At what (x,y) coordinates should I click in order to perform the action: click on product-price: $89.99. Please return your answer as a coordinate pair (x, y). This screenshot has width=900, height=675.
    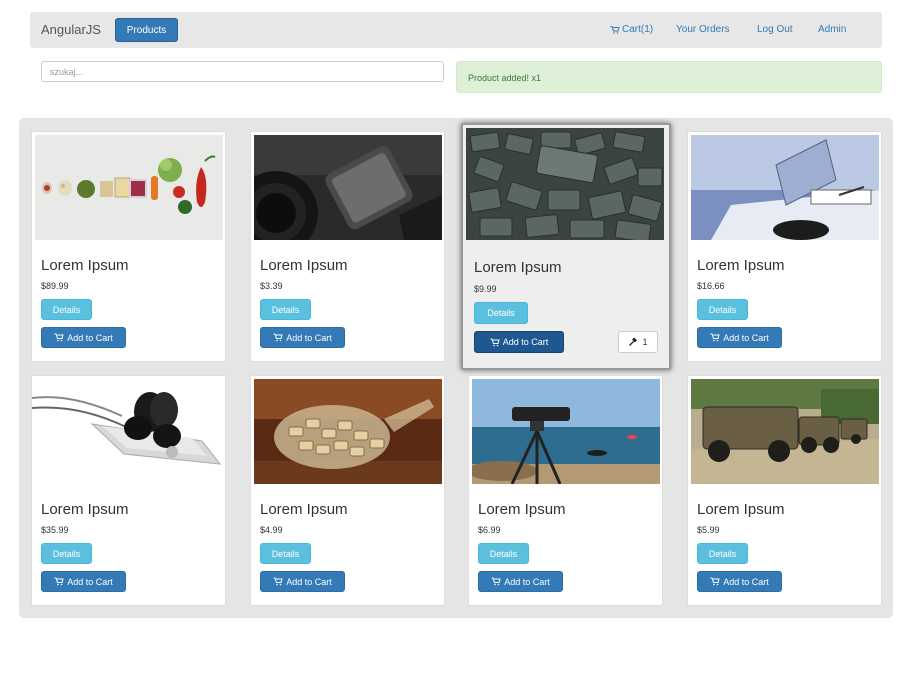
    Looking at the image, I should click on (55, 286).